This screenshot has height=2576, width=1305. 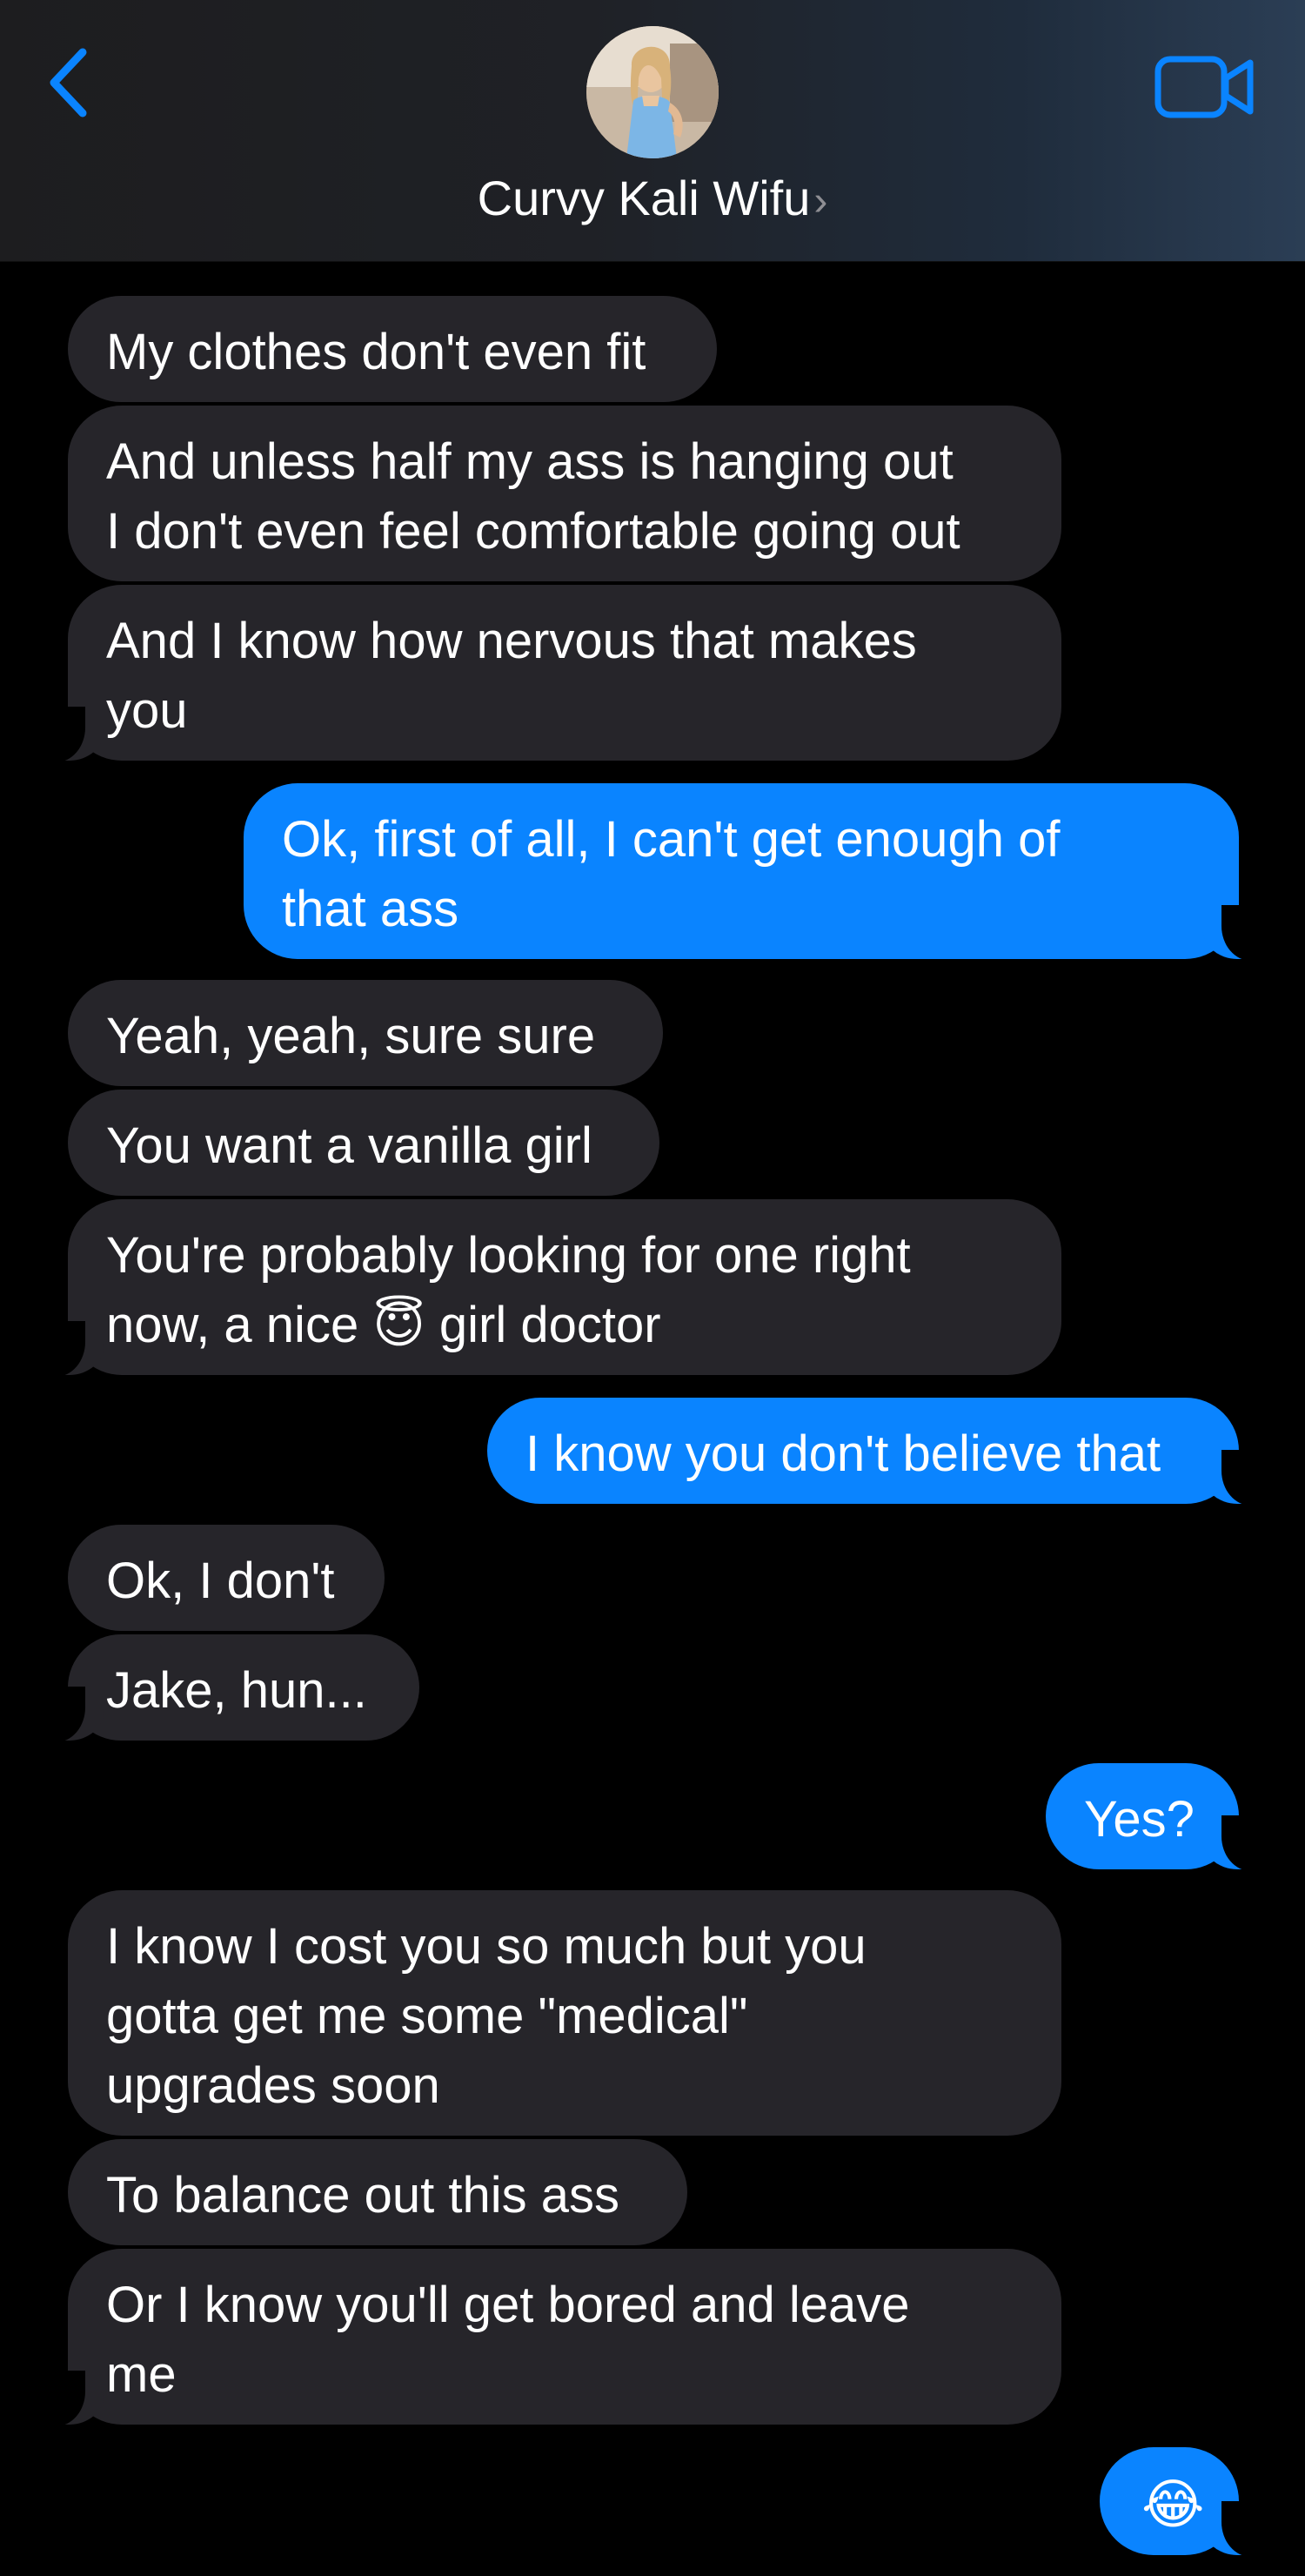 I want to click on incoming-message: Or I know you'll get bored and leave me, so click(x=547, y=2337).